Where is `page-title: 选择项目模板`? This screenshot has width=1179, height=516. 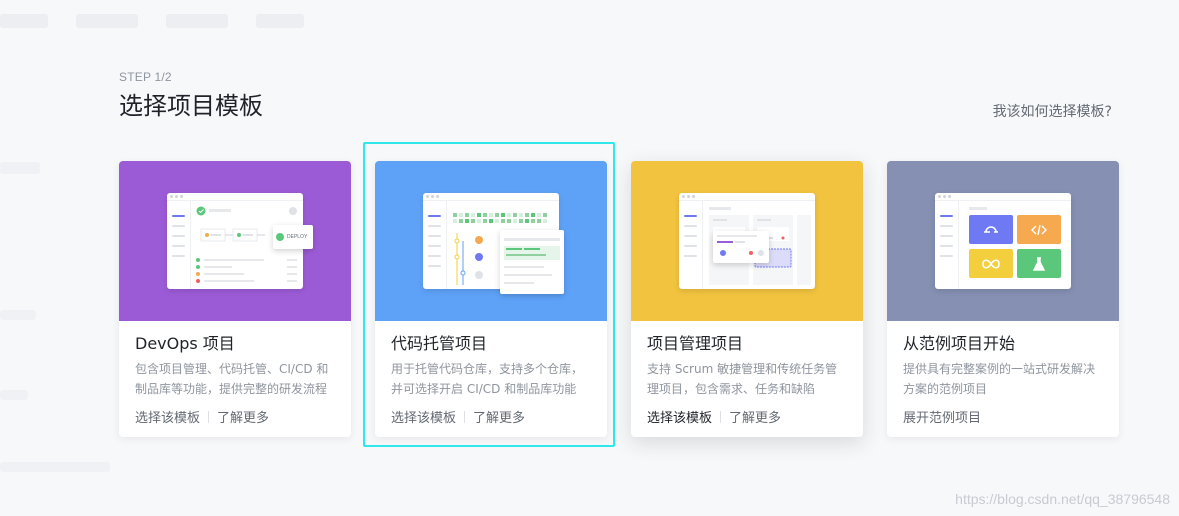
page-title: 选择项目模板 is located at coordinates (191, 106).